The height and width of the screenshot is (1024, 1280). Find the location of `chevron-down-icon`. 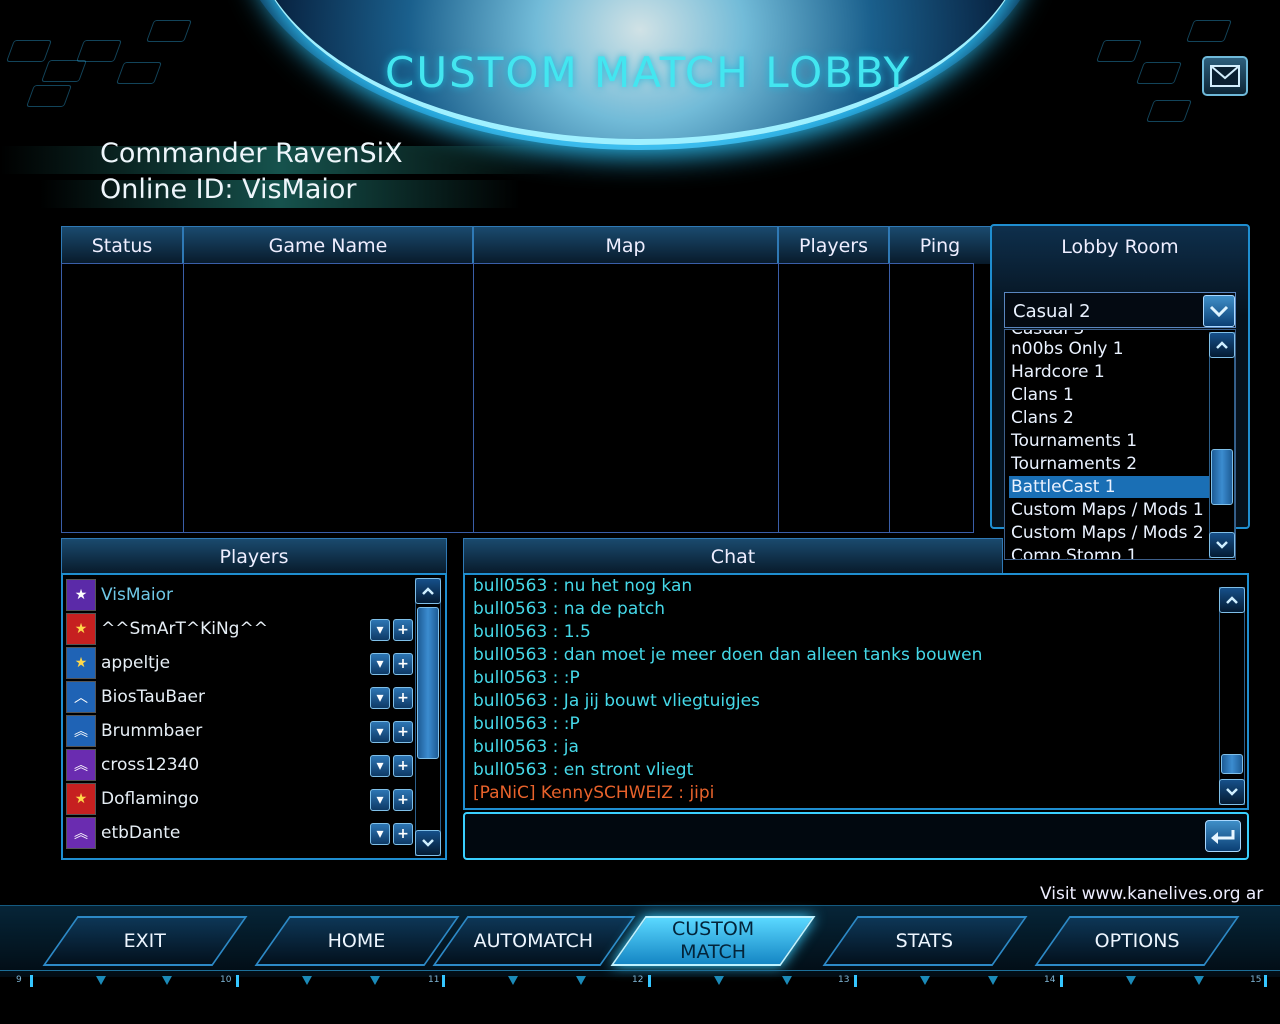

chevron-down-icon is located at coordinates (1219, 311).